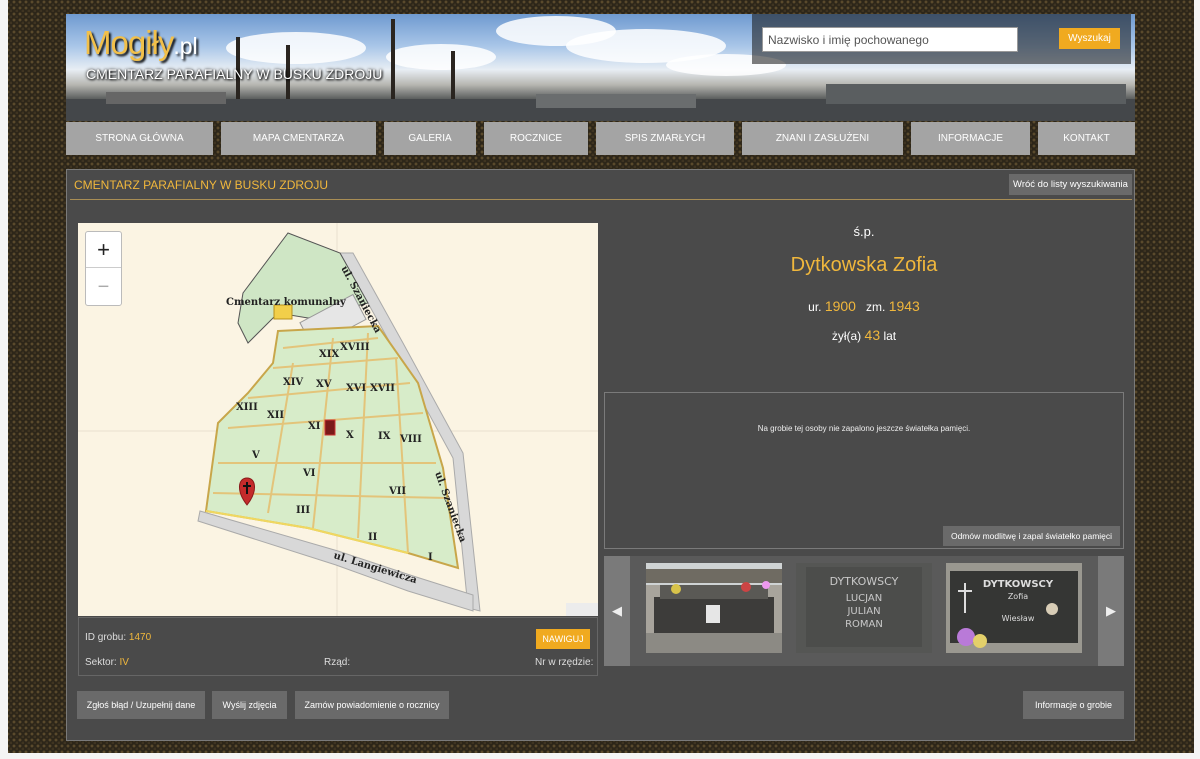 This screenshot has width=1200, height=759. Describe the element at coordinates (864, 265) in the screenshot. I see `person-name: Dytkowska Zofia` at that location.